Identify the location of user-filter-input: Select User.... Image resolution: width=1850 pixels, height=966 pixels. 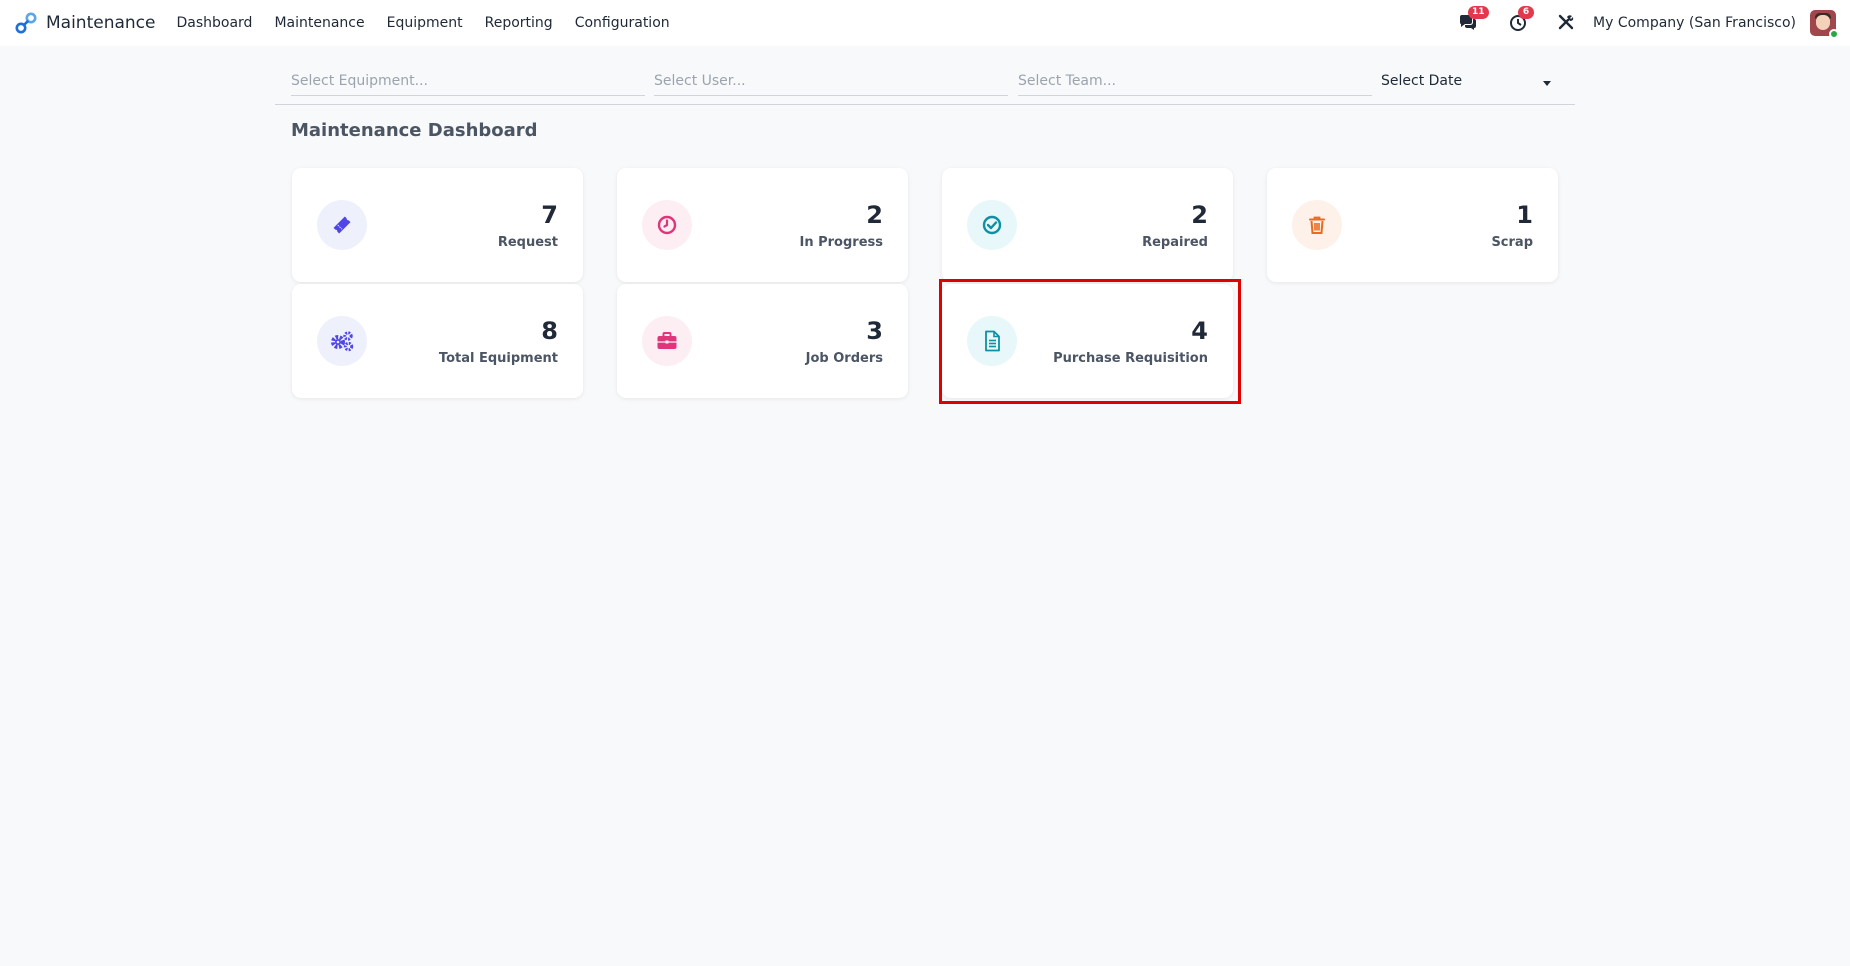
(831, 80).